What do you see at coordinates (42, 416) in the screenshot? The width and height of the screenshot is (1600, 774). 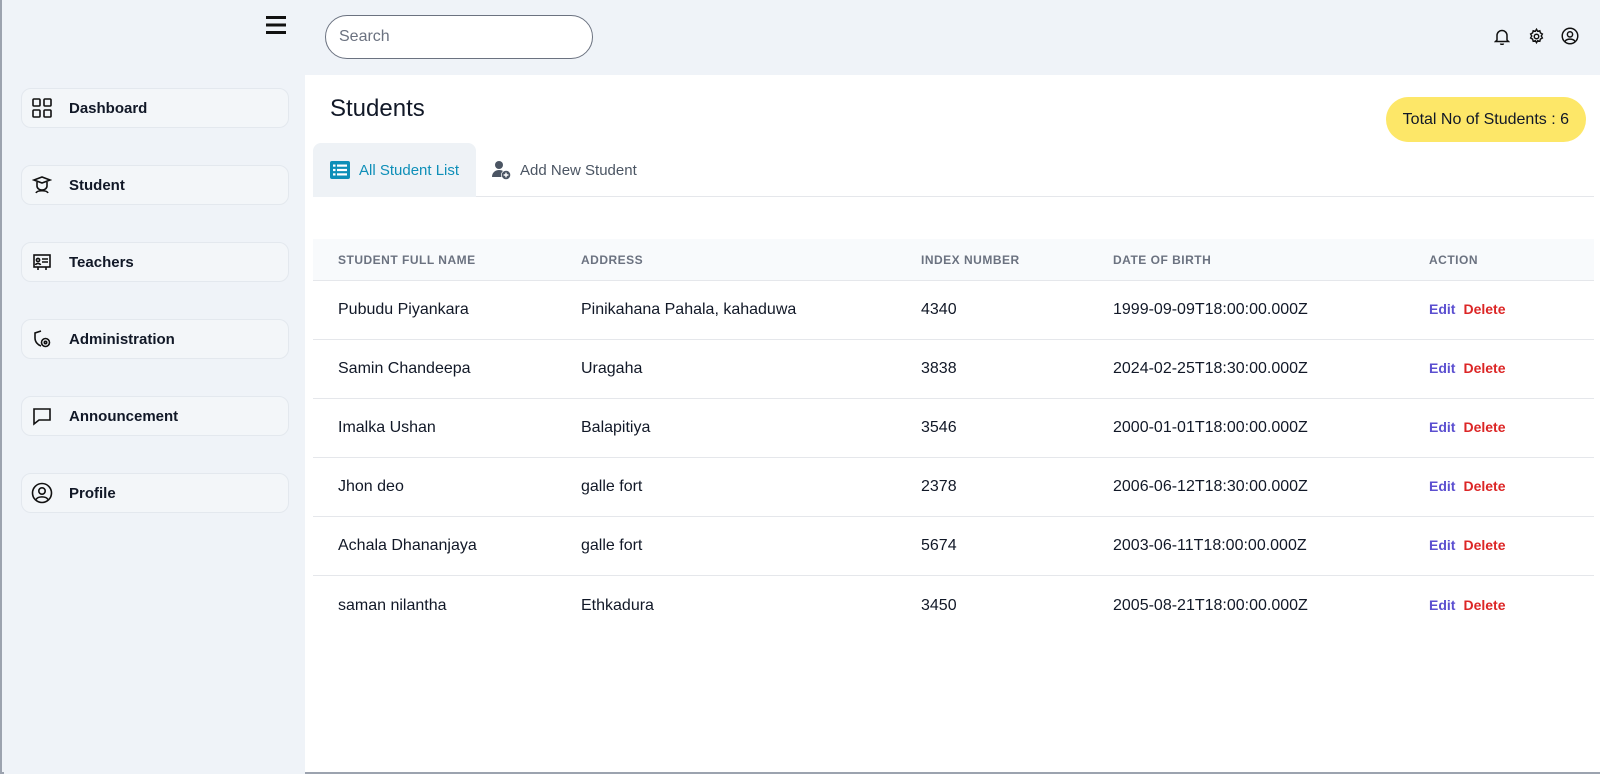 I see `chat-bubble-icon` at bounding box center [42, 416].